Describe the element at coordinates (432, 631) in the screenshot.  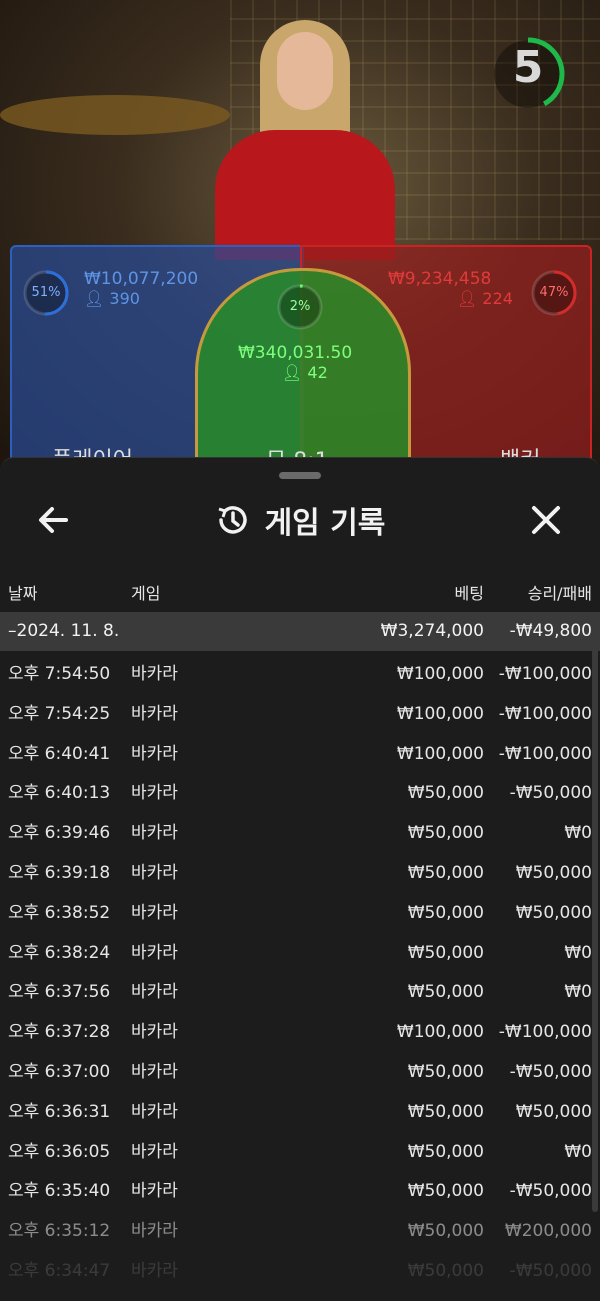
I see `group-bet-total: ₩3,274,000` at that location.